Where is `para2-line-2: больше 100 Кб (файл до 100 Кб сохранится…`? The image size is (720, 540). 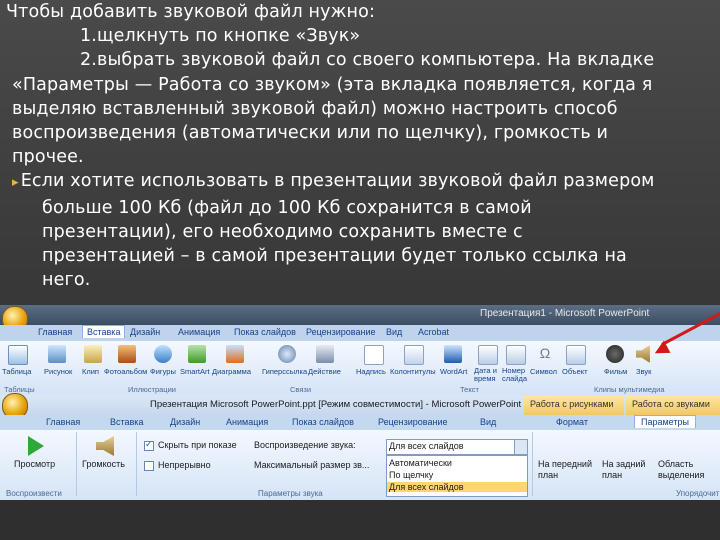 para2-line-2: больше 100 Кб (файл до 100 Кб сохранится… is located at coordinates (287, 207).